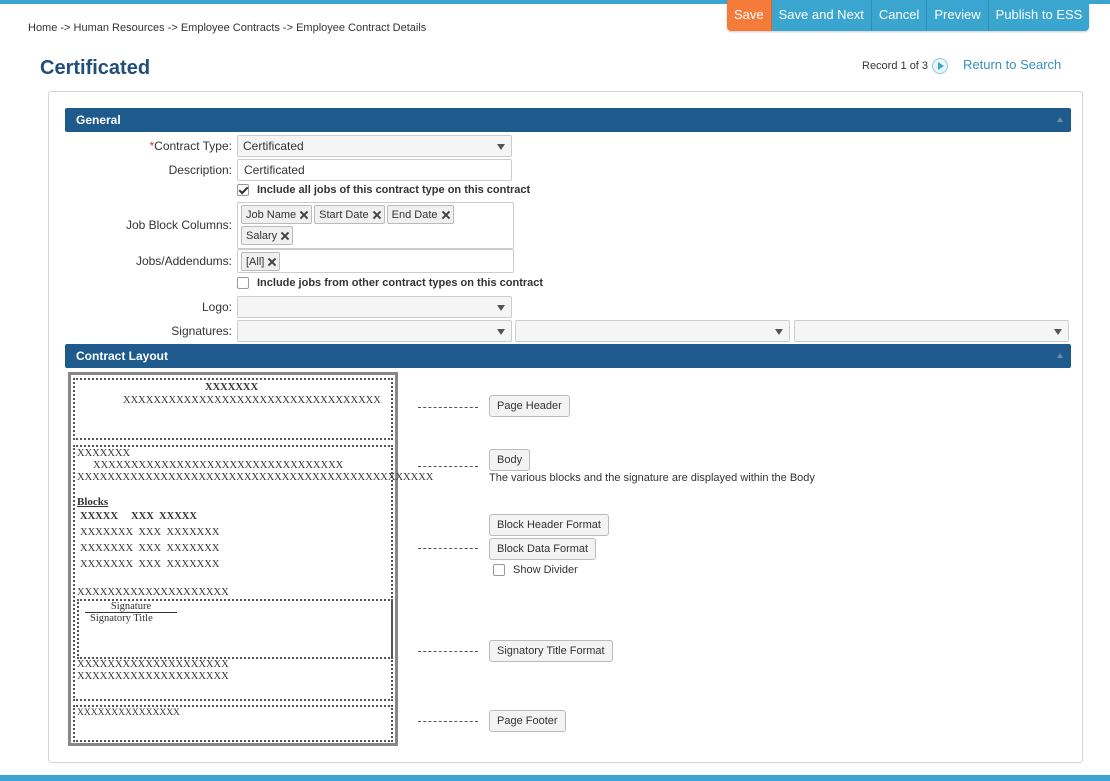 The width and height of the screenshot is (1110, 781). I want to click on jobs-addendum-tag: [All], so click(261, 261).